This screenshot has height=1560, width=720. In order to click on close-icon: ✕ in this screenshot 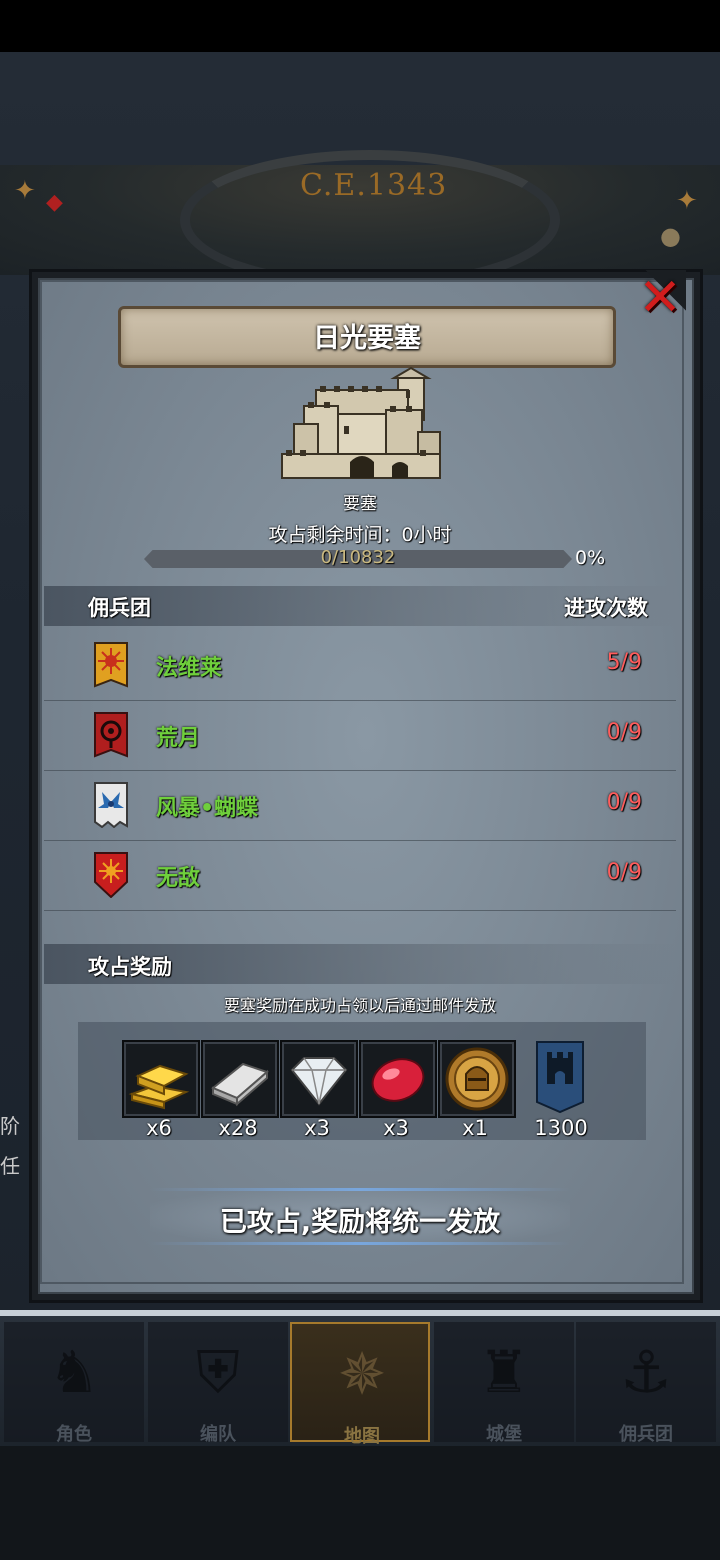, I will do `click(660, 298)`.